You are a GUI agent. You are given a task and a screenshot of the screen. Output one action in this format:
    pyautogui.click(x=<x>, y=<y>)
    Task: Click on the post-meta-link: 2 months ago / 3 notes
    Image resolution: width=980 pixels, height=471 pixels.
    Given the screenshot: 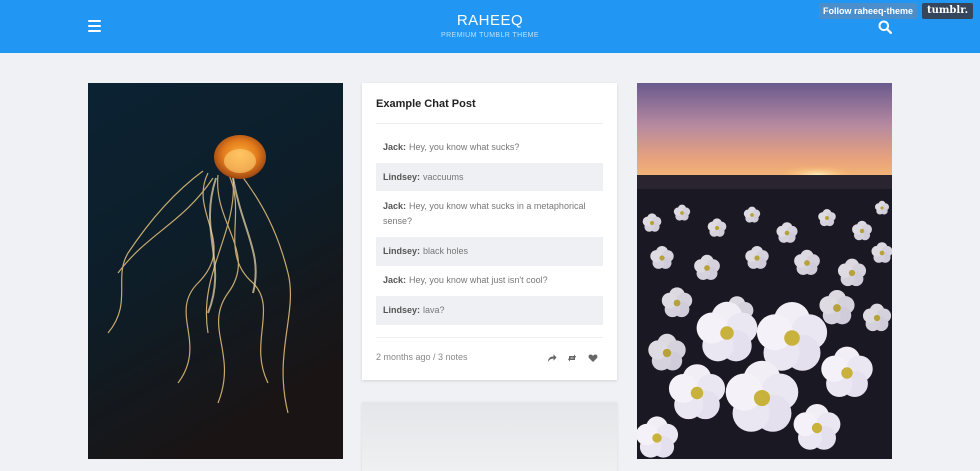 What is the action you would take?
    pyautogui.click(x=422, y=357)
    